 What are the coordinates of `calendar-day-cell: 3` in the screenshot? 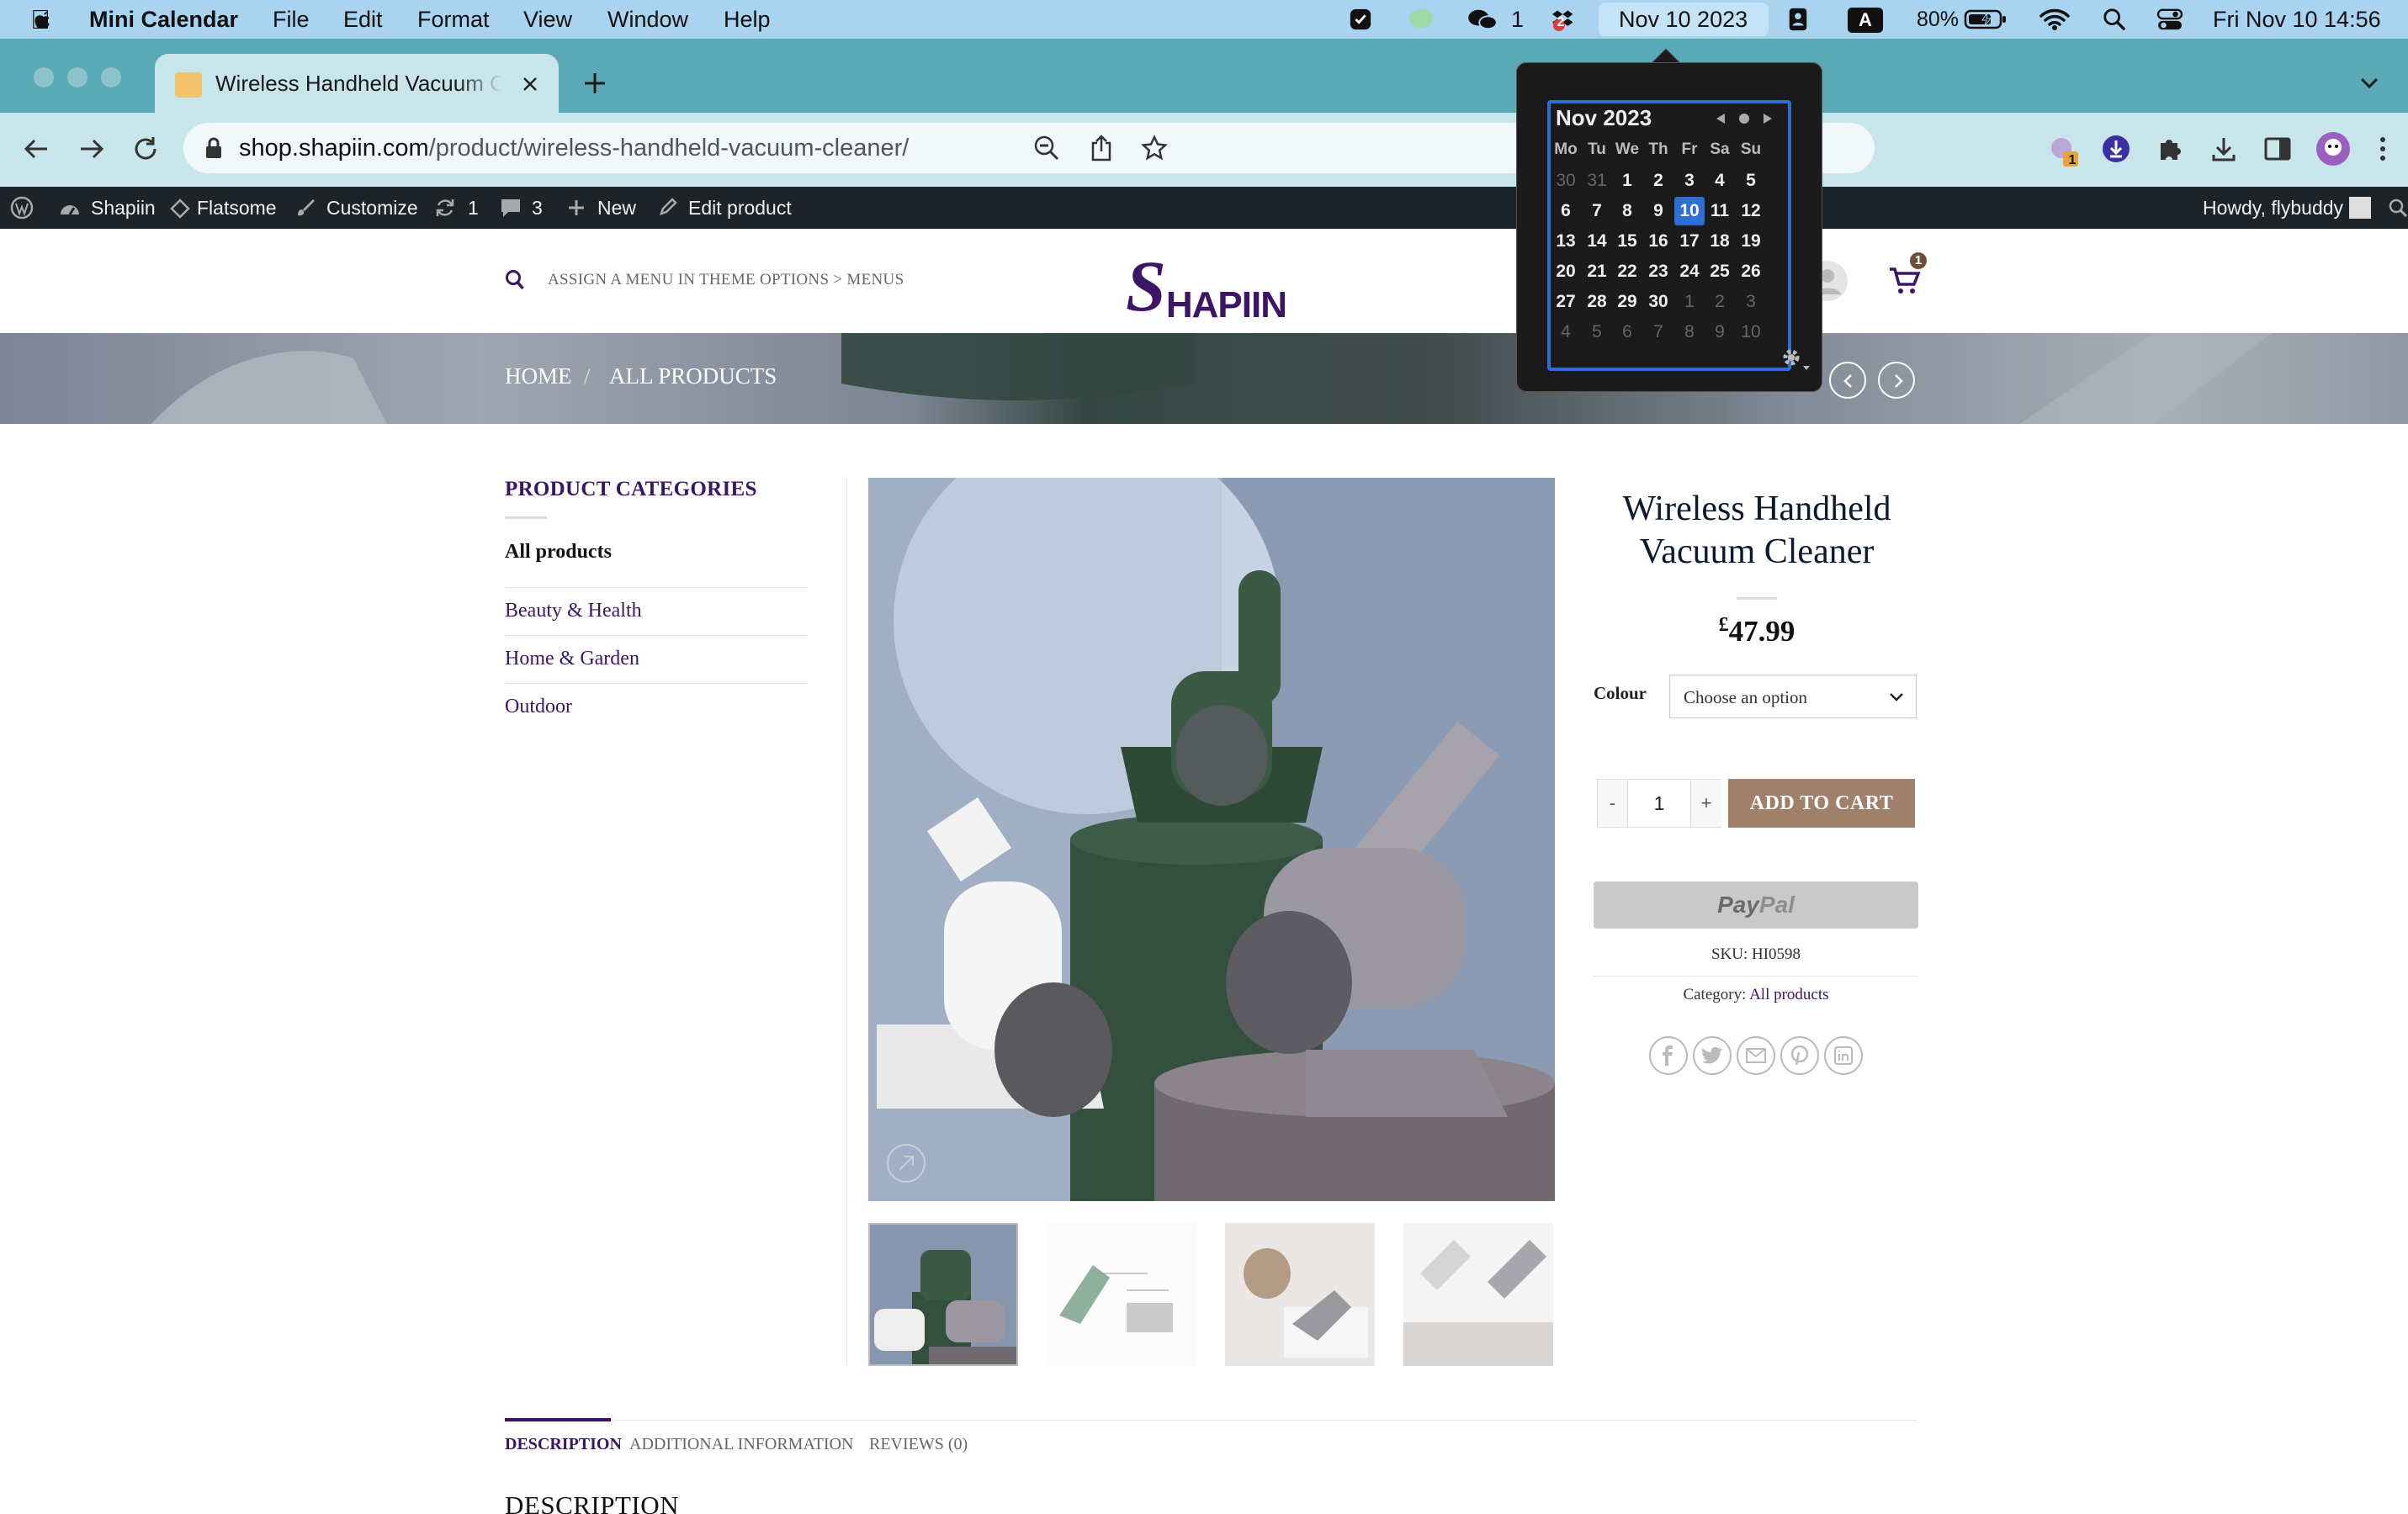 It's located at (1689, 181).